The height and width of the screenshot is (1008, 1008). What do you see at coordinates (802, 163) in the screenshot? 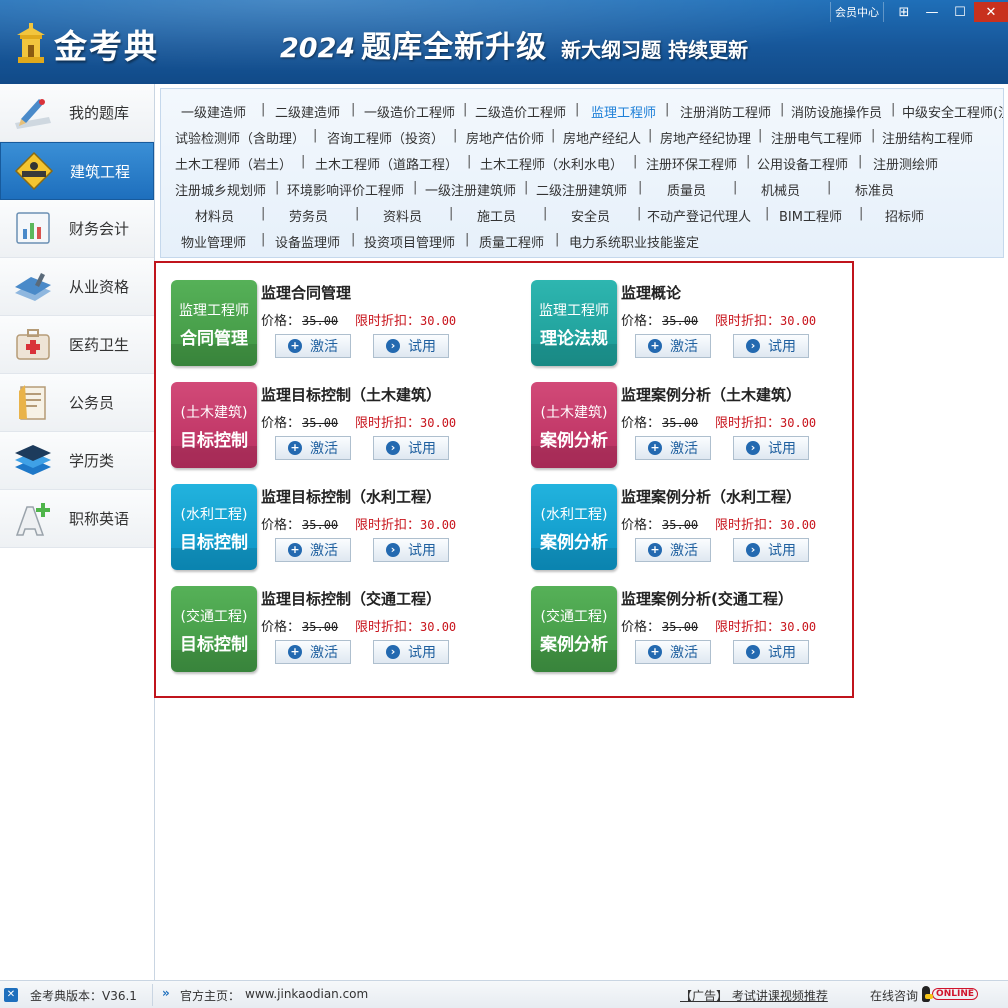
I see `category-item: 公用设备工程师` at bounding box center [802, 163].